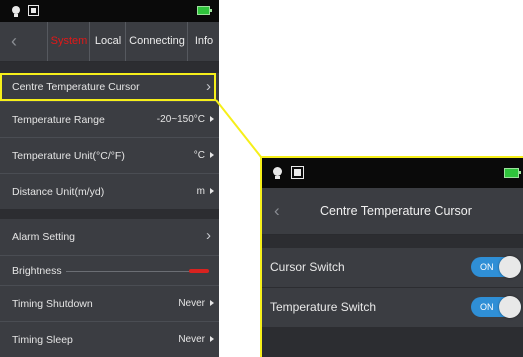 Image resolution: width=523 pixels, height=357 pixels. I want to click on row-value: -20~150°C, so click(180, 119).